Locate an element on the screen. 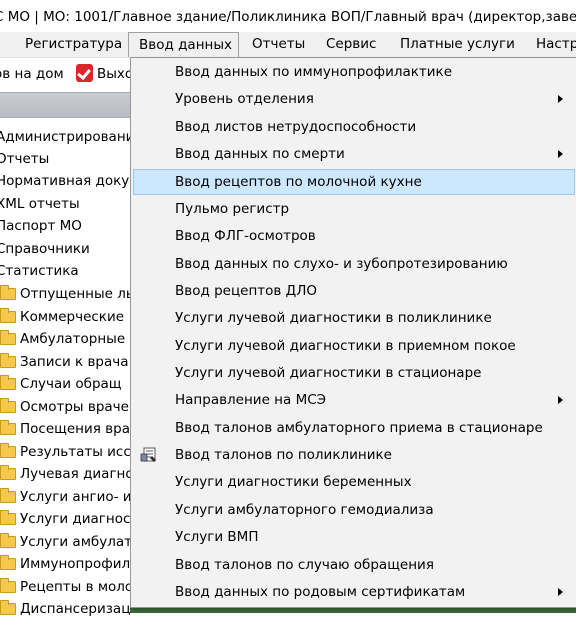 This screenshot has width=576, height=620. tree-item-label: Результаты исс is located at coordinates (75, 452).